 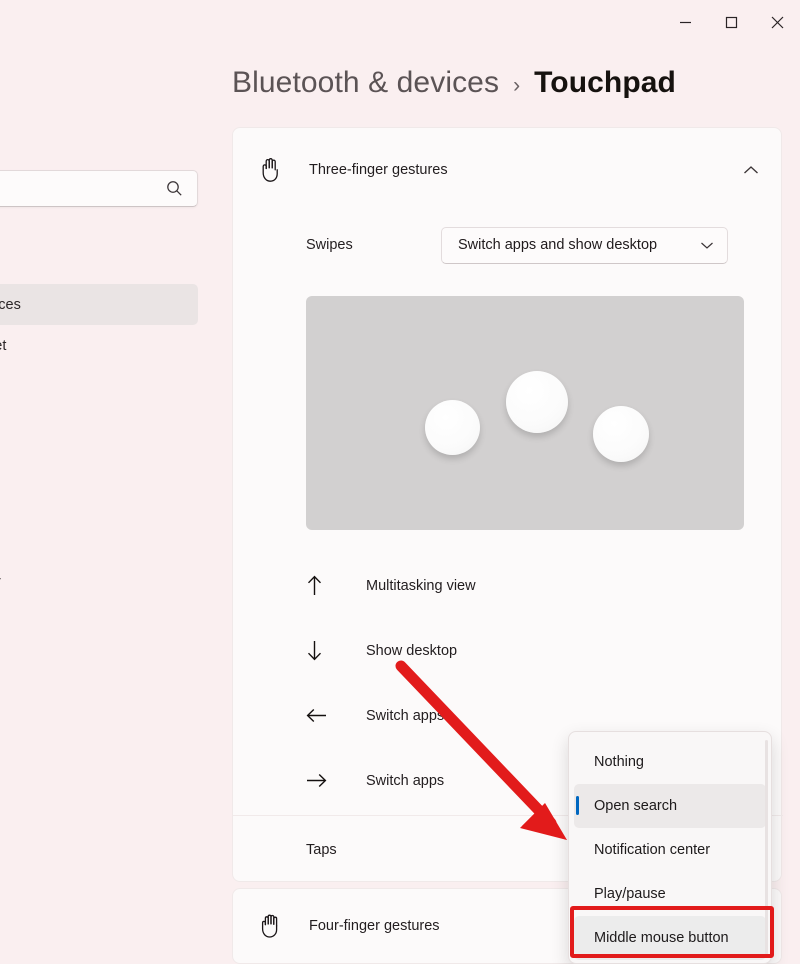 What do you see at coordinates (751, 170) in the screenshot?
I see `chevron-up-icon` at bounding box center [751, 170].